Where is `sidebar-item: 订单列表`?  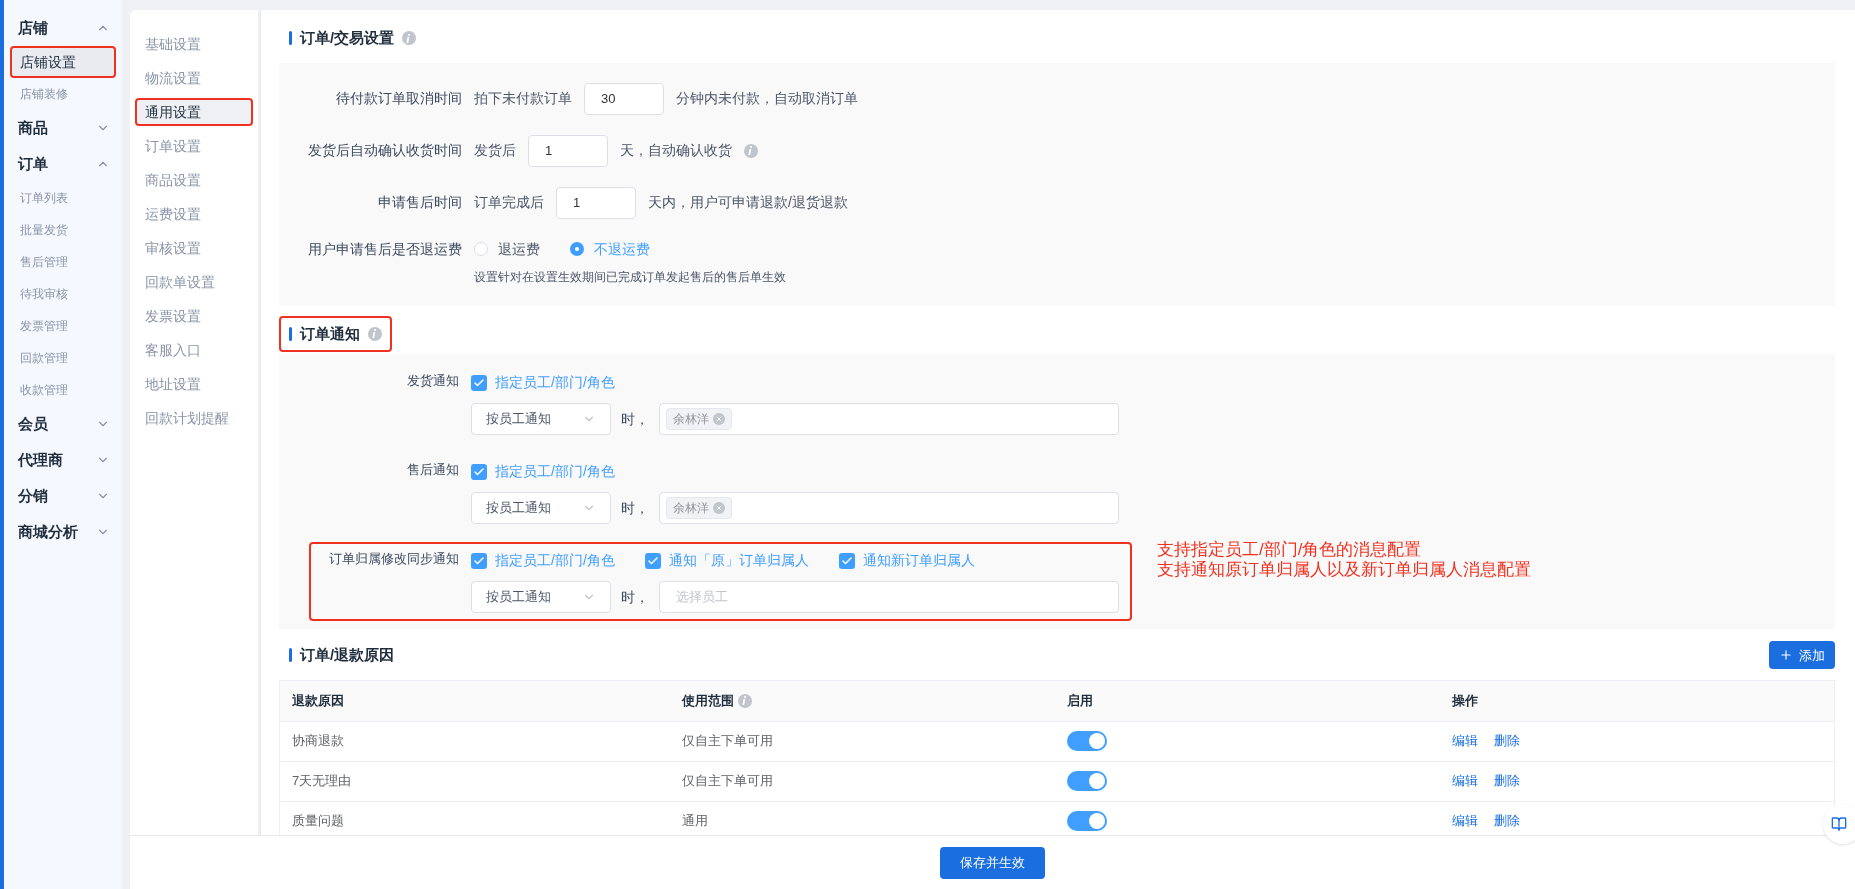 sidebar-item: 订单列表 is located at coordinates (63, 198).